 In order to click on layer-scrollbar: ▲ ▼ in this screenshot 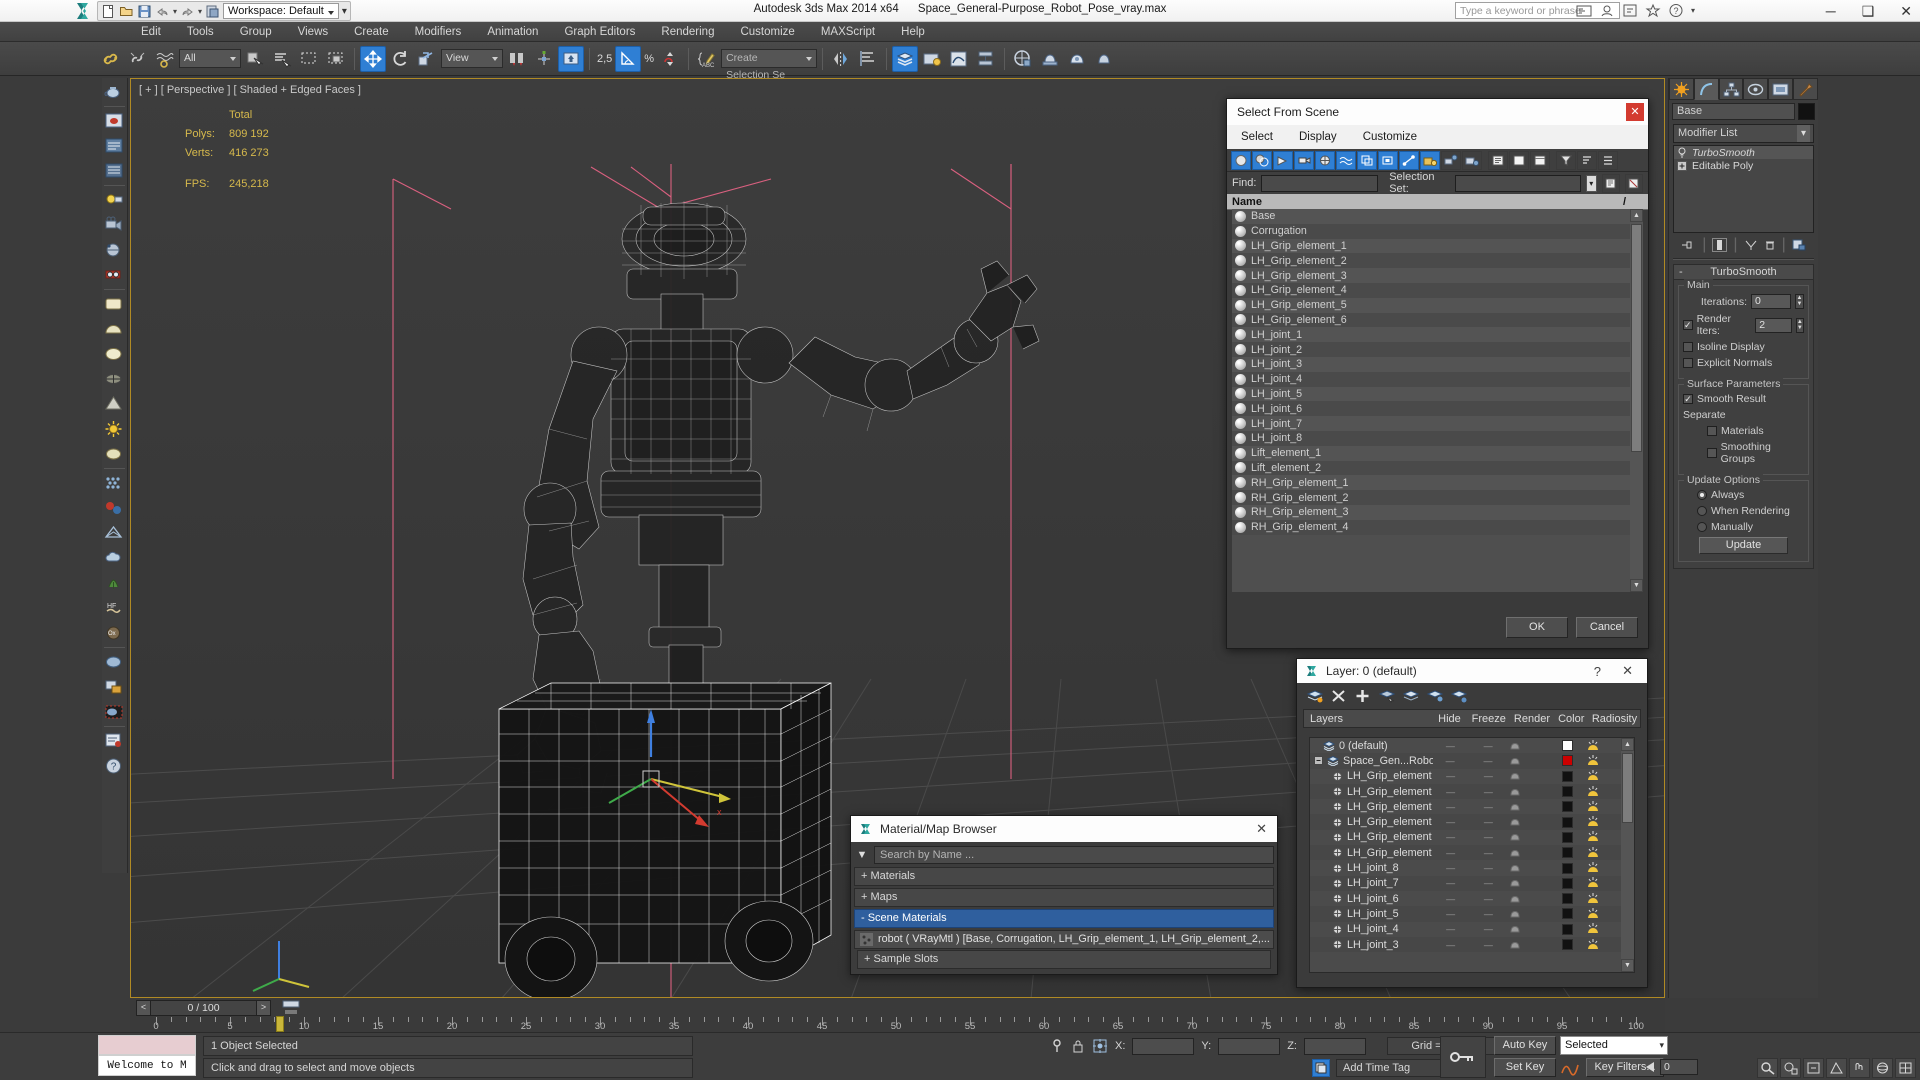, I will do `click(1627, 855)`.